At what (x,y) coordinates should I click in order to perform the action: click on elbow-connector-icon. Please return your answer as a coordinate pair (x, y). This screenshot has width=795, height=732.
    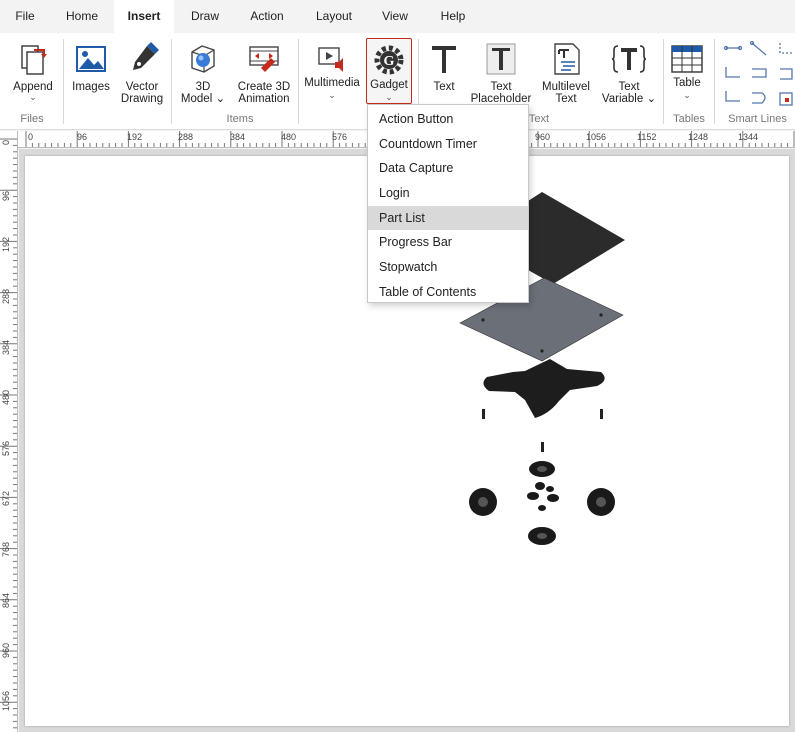
    Looking at the image, I should click on (732, 72).